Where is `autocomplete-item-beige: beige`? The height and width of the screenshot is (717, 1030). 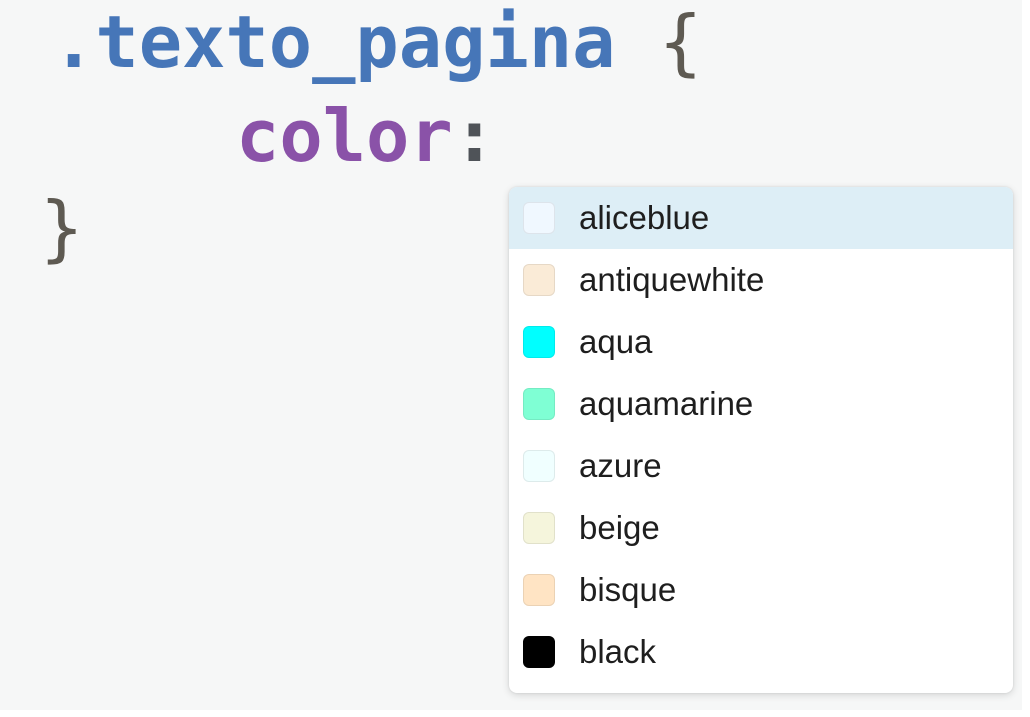 autocomplete-item-beige: beige is located at coordinates (761, 528).